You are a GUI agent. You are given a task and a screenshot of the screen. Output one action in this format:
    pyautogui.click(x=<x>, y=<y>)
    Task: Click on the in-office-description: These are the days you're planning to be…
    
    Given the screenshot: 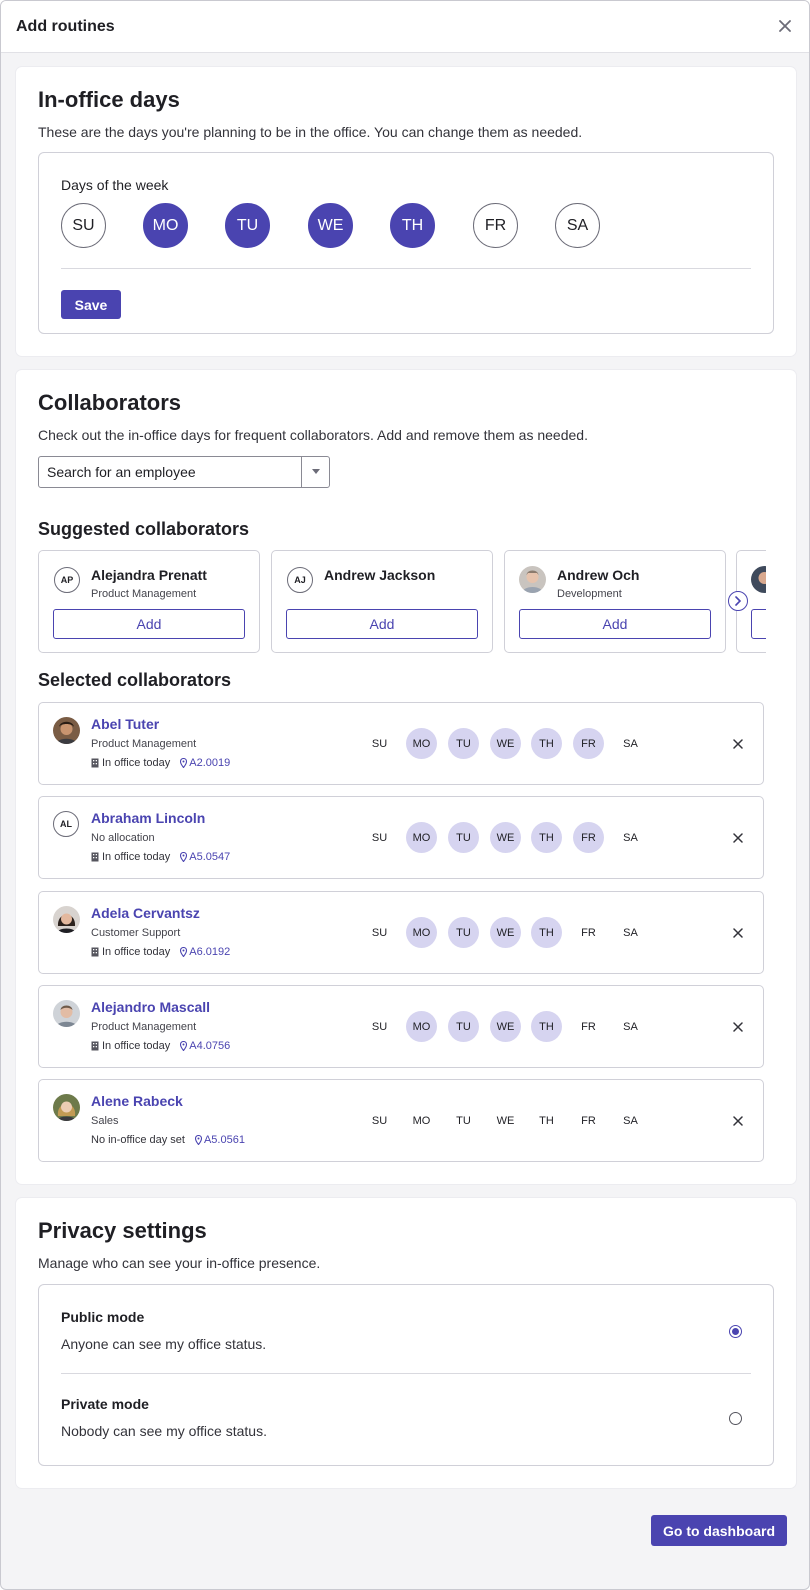 What is the action you would take?
    pyautogui.click(x=310, y=132)
    